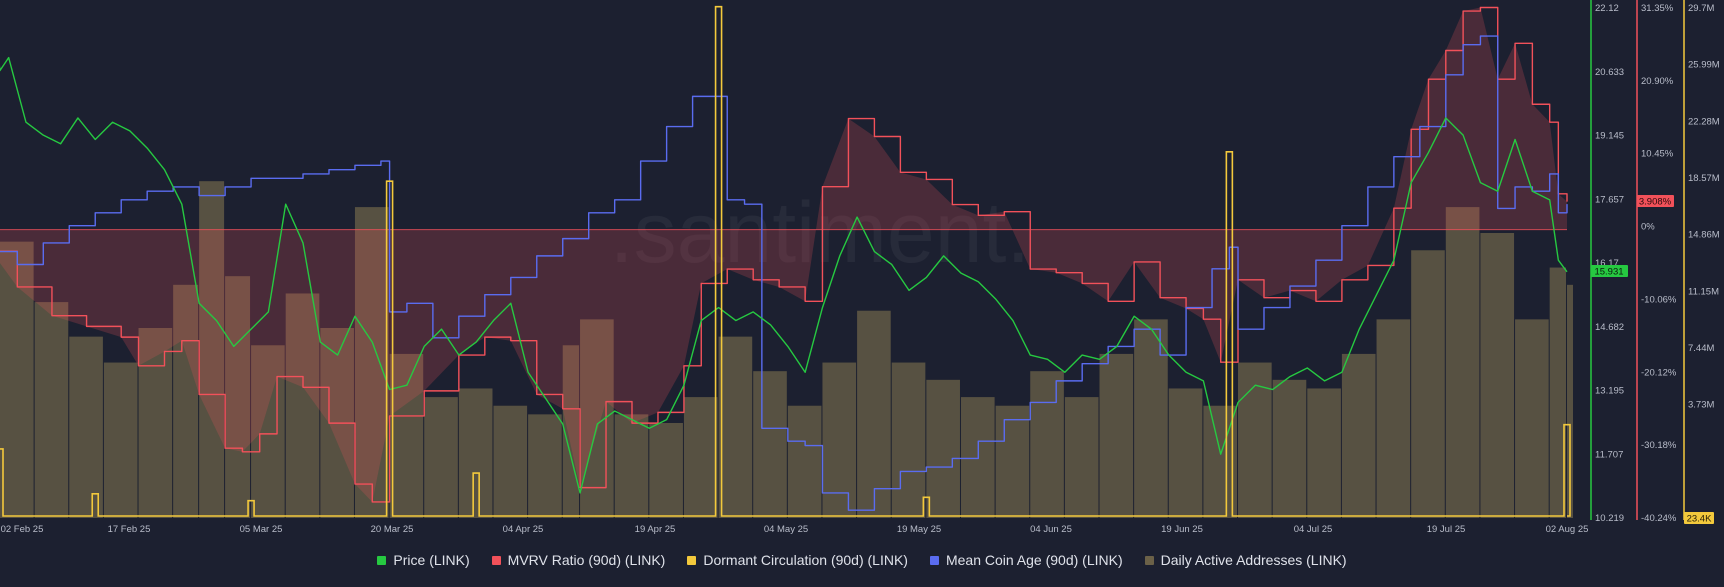  I want to click on volume-axis-tick-label: 18.57M, so click(1704, 178).